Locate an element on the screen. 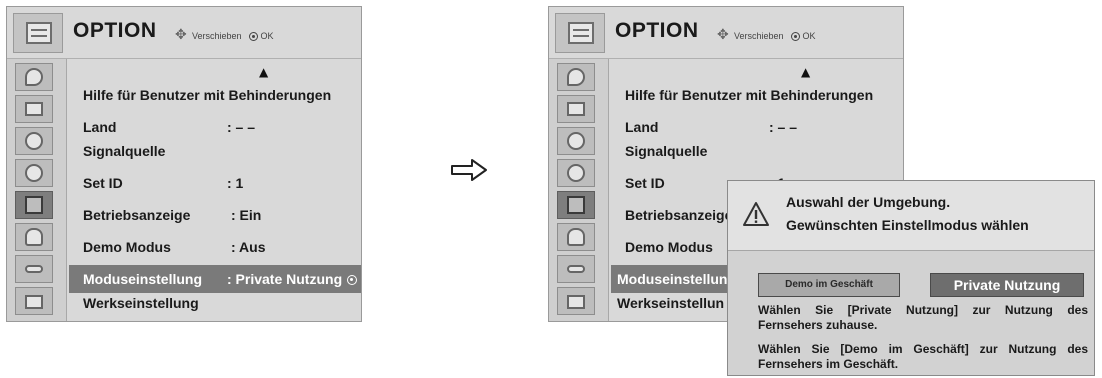  row-value: : Private Nutzung is located at coordinates (292, 279).